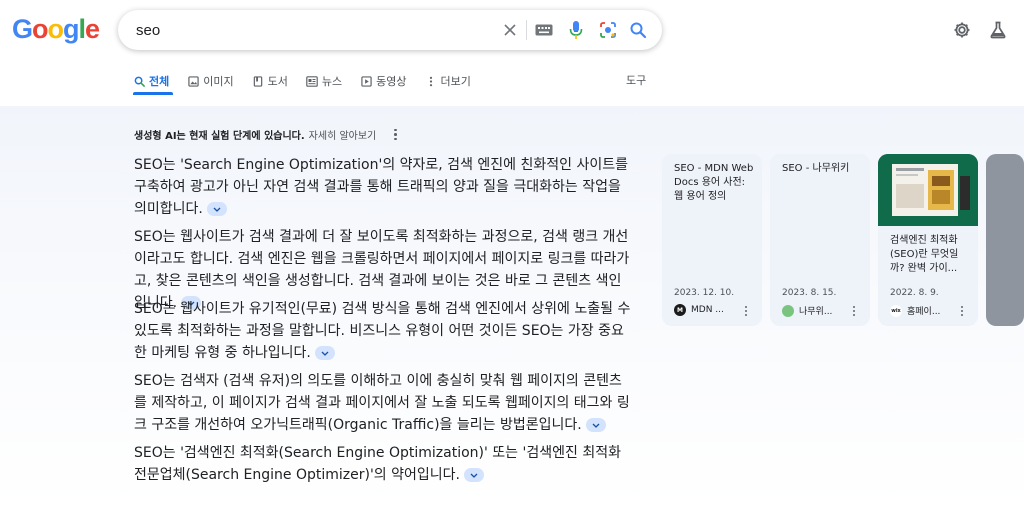  What do you see at coordinates (332, 81) in the screenshot?
I see `tab-label: 뉴스` at bounding box center [332, 81].